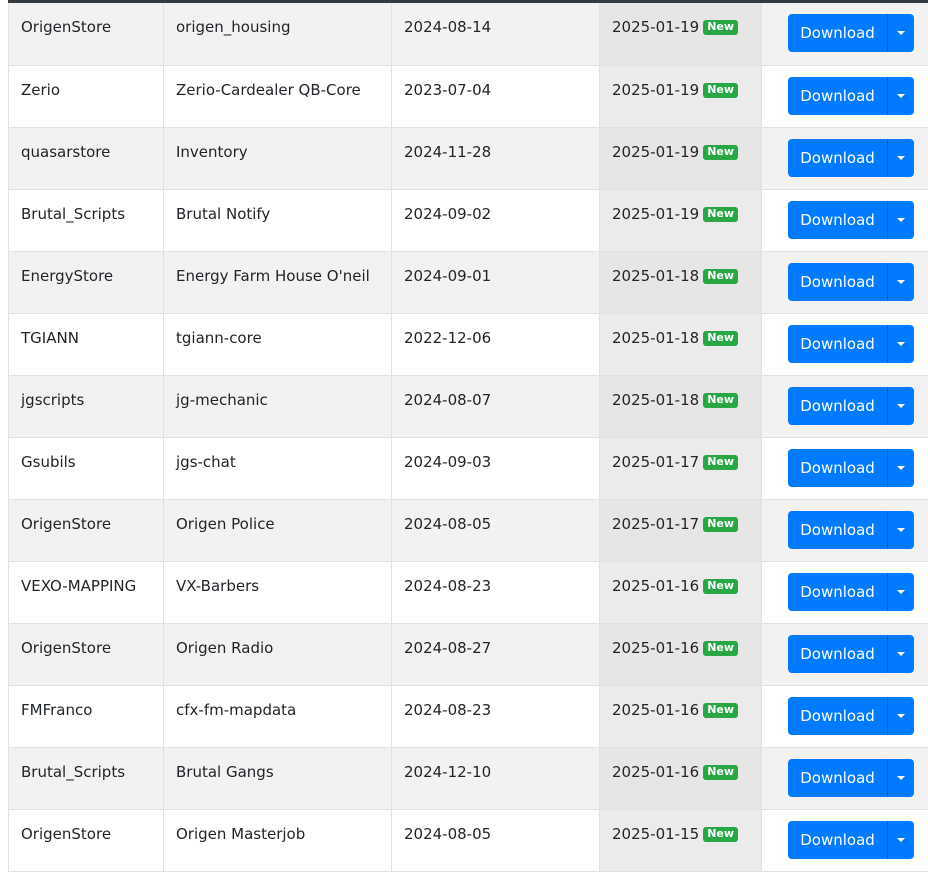  Describe the element at coordinates (277, 468) in the screenshot. I see `script-name-cell: jgs-chat` at that location.